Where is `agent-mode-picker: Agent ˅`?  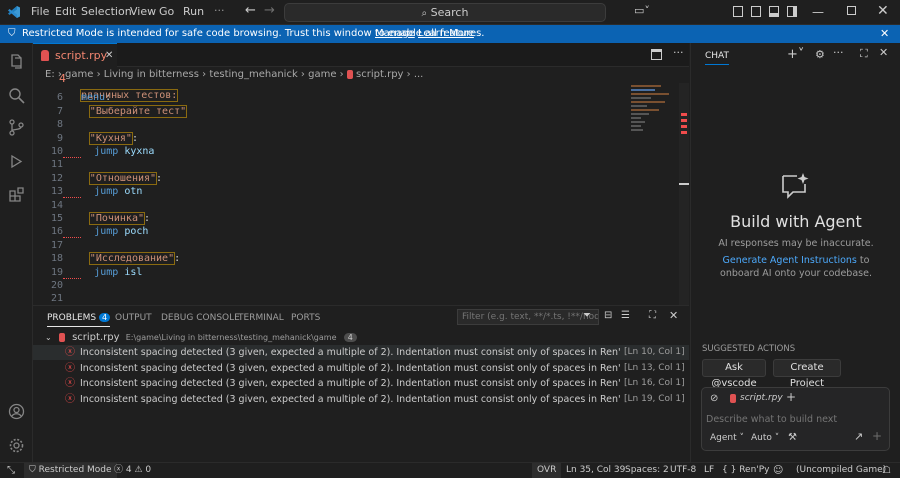
agent-mode-picker: Agent ˅ is located at coordinates (727, 438).